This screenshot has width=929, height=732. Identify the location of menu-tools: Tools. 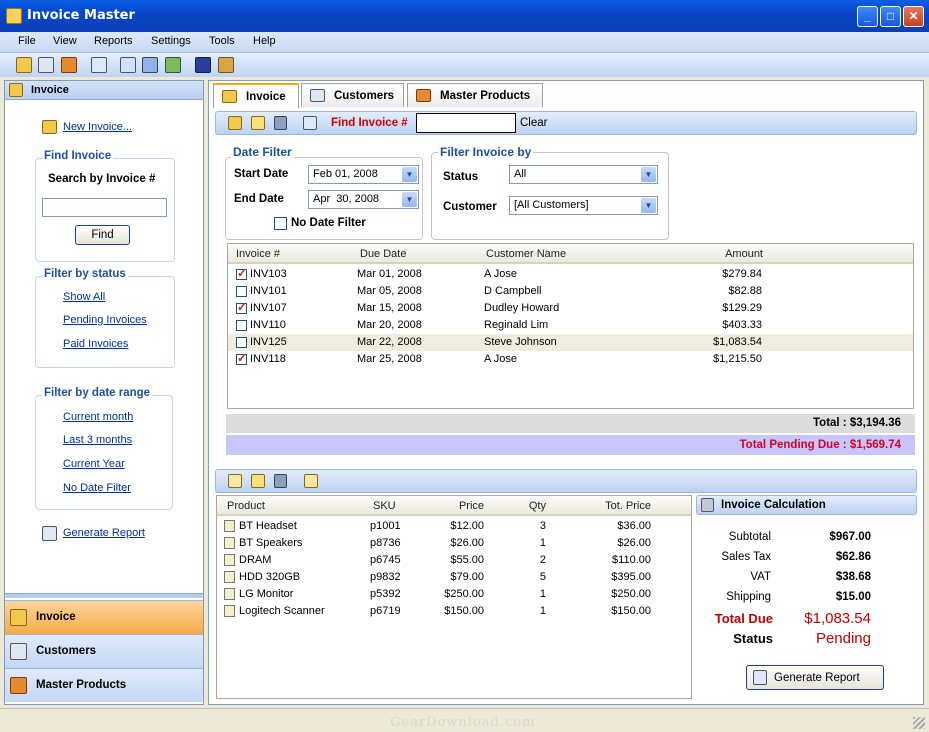
(222, 41).